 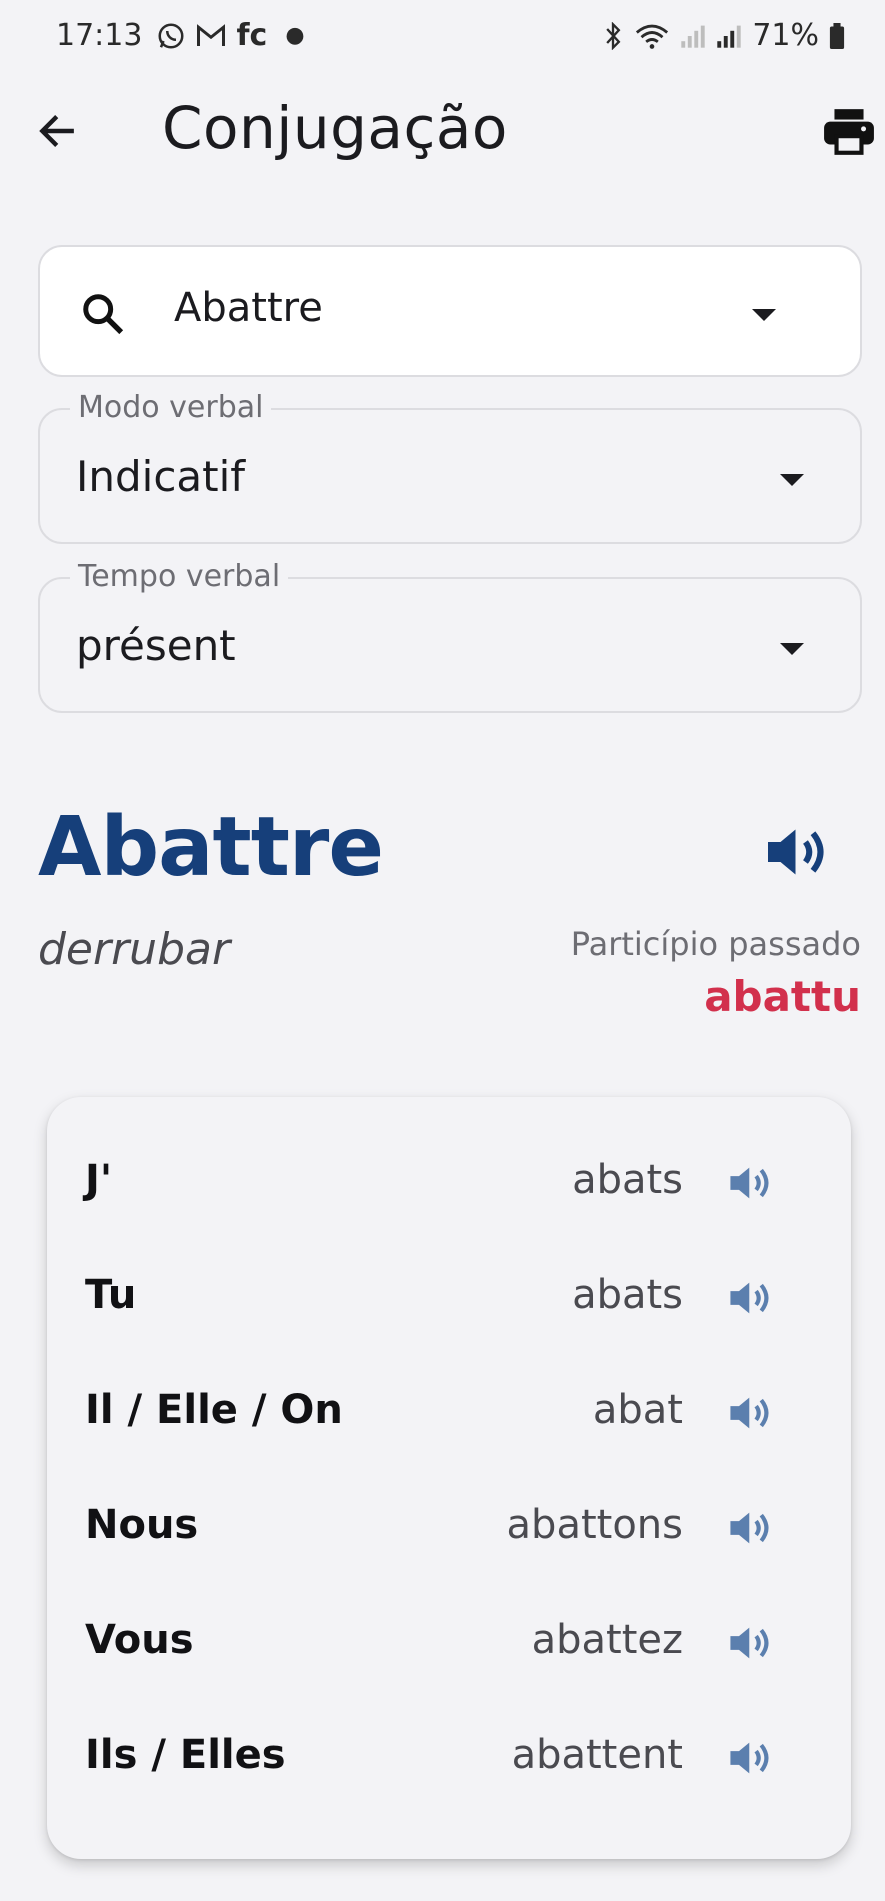 I want to click on page-title: Conjugação, so click(x=335, y=128).